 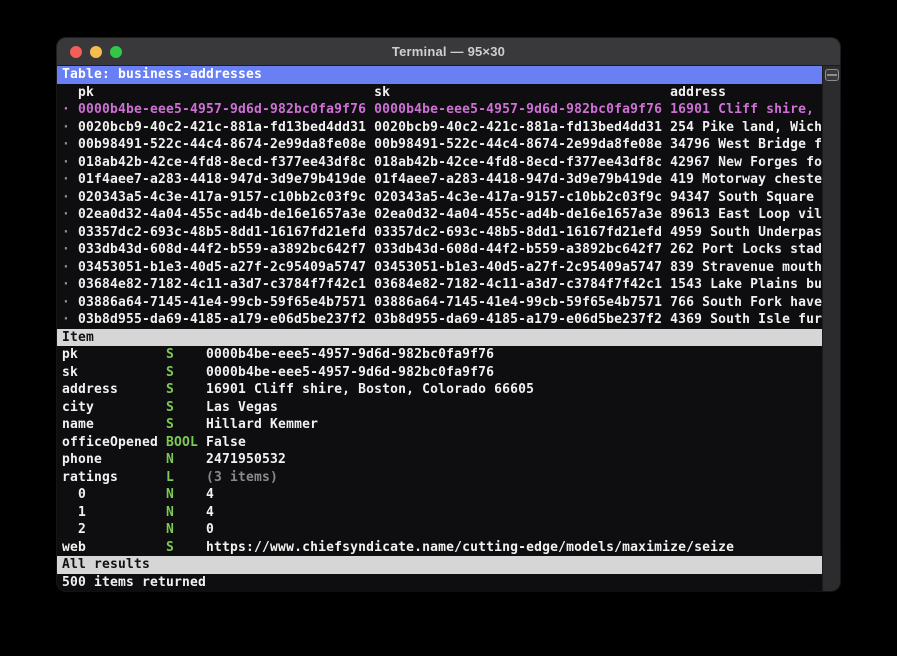 I want to click on item-field-value: (3 items), so click(x=242, y=477).